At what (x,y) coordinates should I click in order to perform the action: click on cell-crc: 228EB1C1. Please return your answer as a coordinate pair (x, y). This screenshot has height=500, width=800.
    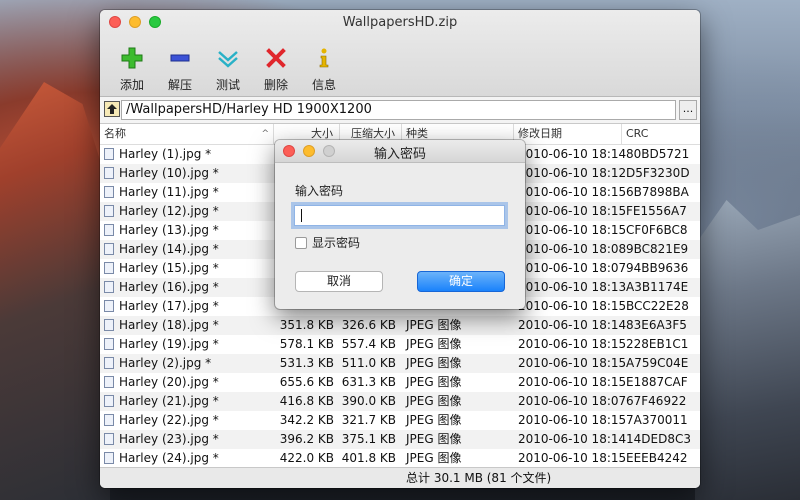
    Looking at the image, I should click on (663, 344).